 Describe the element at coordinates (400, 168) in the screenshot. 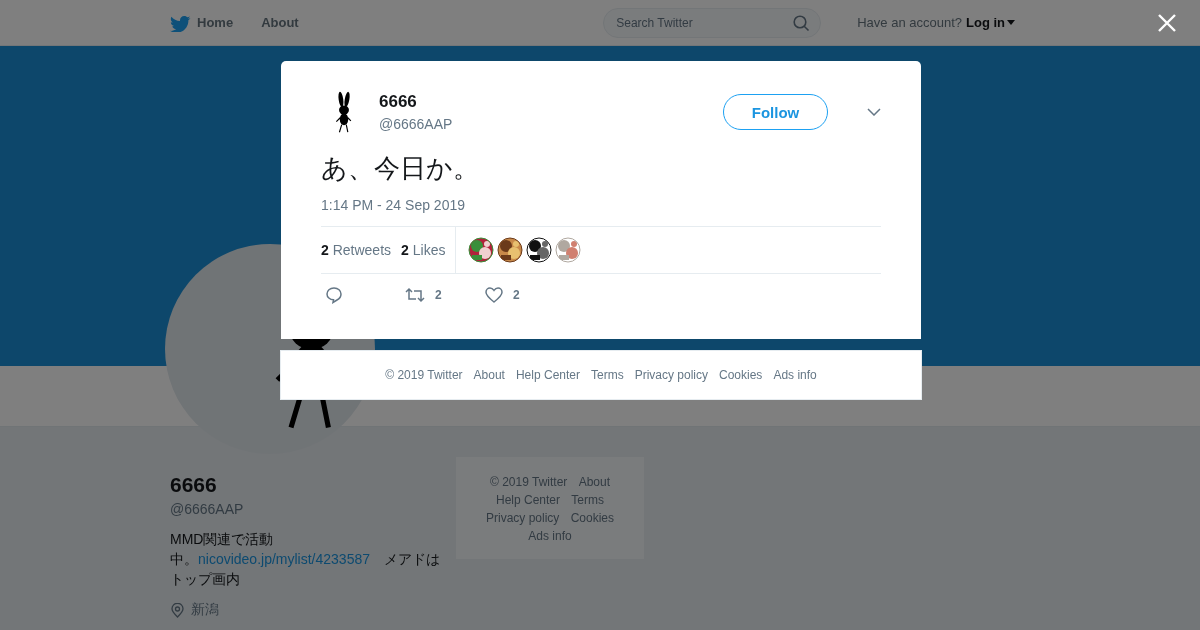

I see `tweet-text: あ、今日か。` at that location.